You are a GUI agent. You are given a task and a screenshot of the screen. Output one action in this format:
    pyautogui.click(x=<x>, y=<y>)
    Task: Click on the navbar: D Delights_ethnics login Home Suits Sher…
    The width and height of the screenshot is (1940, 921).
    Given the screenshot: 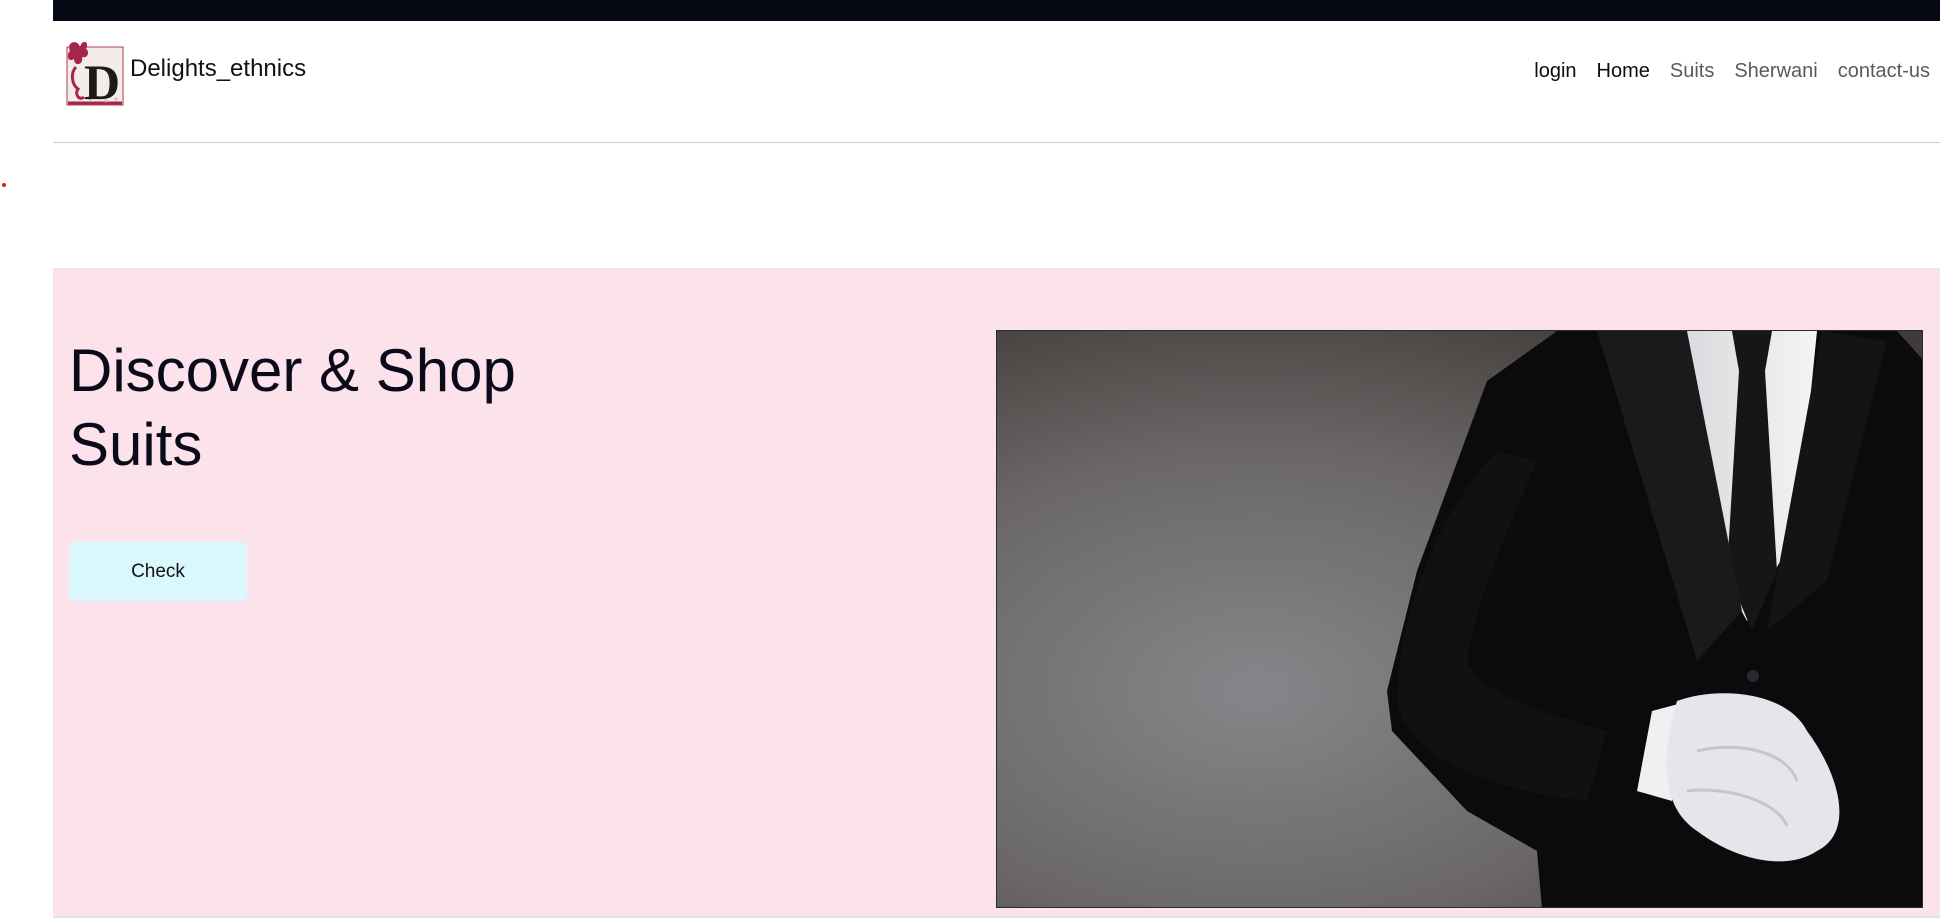 What is the action you would take?
    pyautogui.click(x=996, y=82)
    